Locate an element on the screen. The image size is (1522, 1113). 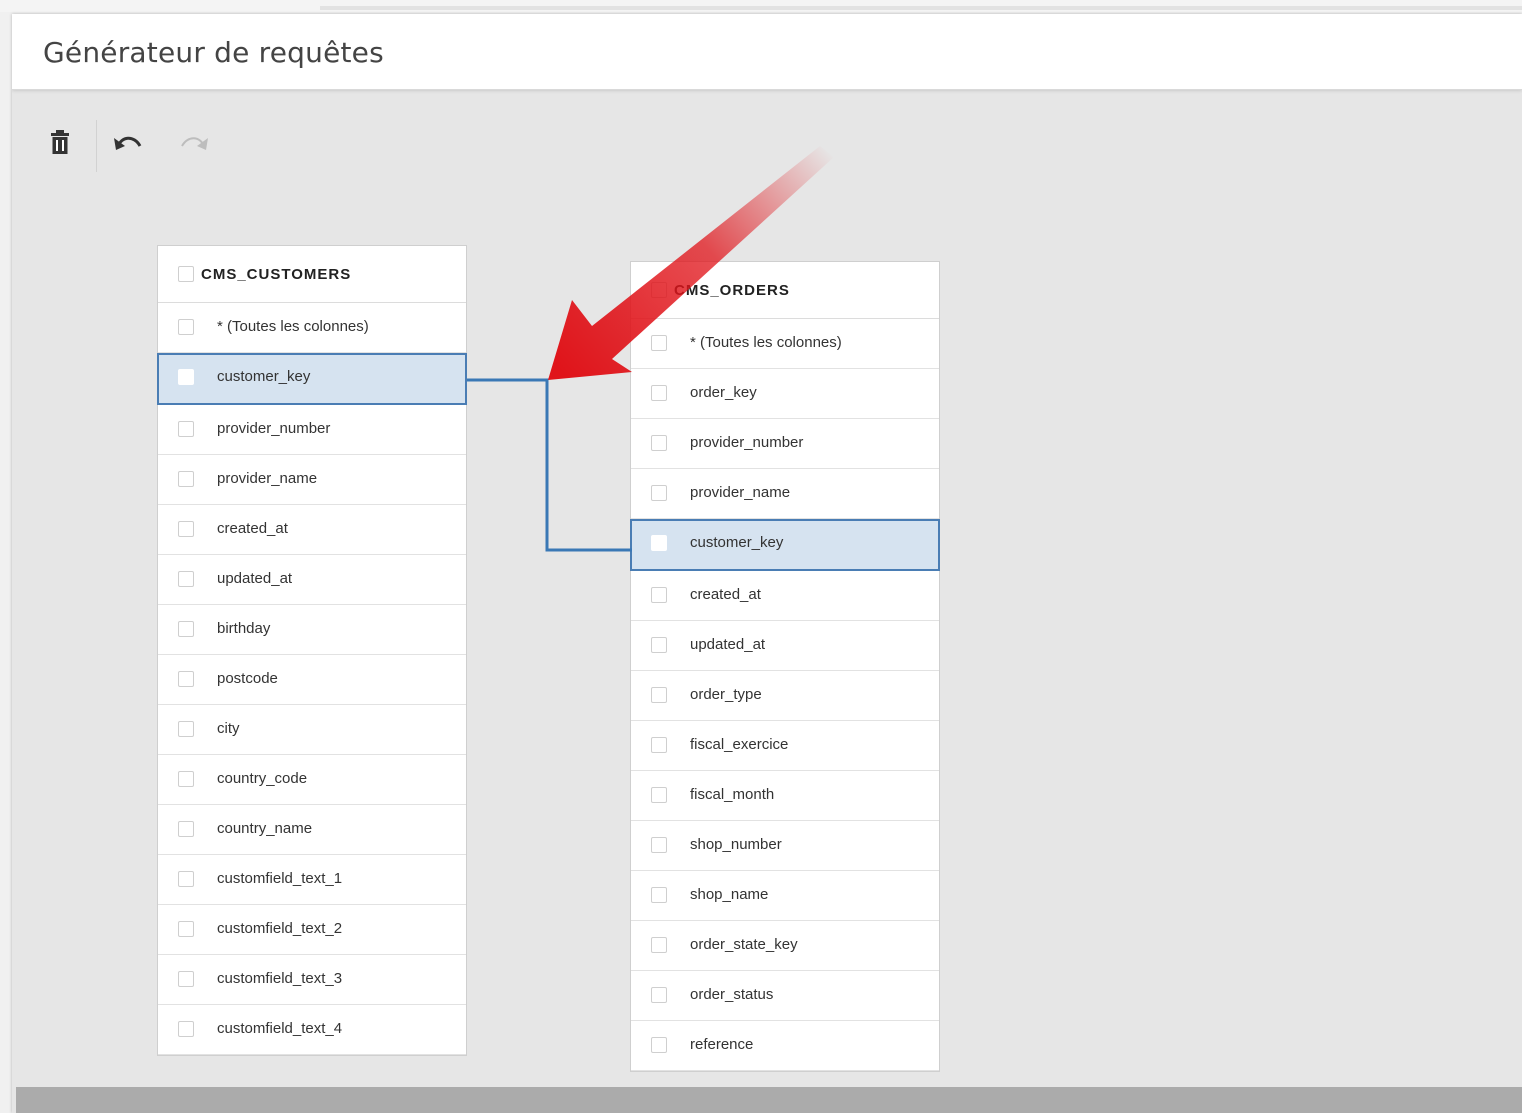
top-strip is located at coordinates (761, 6).